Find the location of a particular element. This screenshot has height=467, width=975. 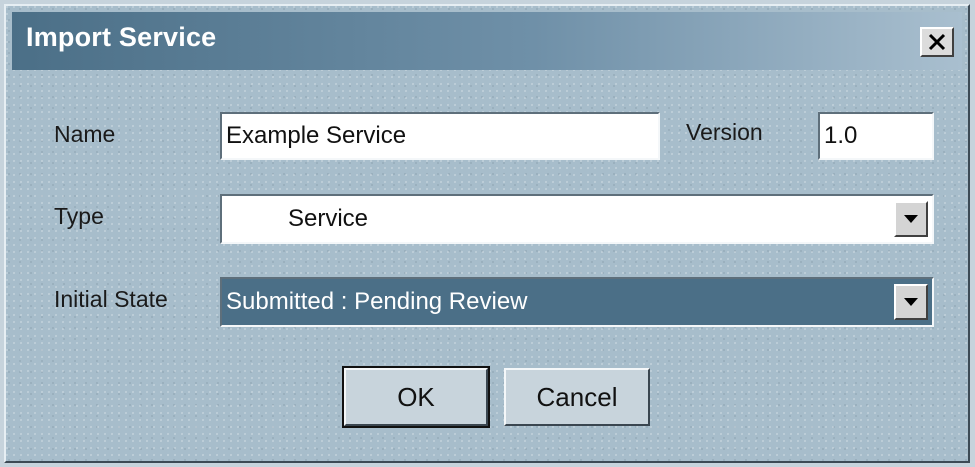

ok-button: OK is located at coordinates (416, 397).